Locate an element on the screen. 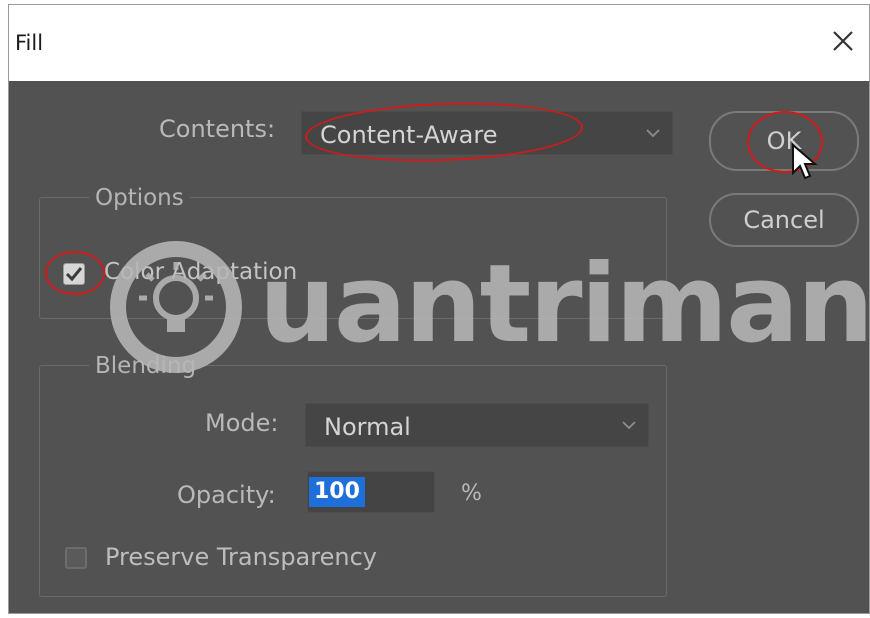 The image size is (870, 618). contents-label: Contents: is located at coordinates (217, 129).